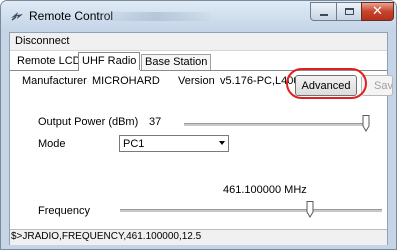 Image resolution: width=397 pixels, height=250 pixels. Describe the element at coordinates (42, 41) in the screenshot. I see `menu-disconnect: Disconnect` at that location.